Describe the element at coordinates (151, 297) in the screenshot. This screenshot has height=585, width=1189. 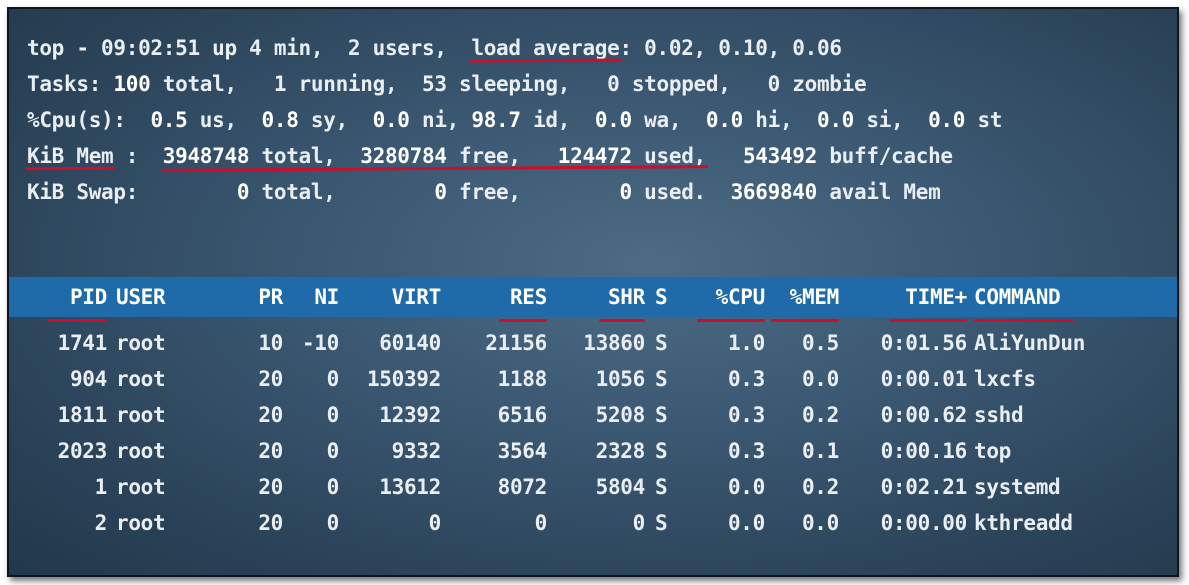
I see `column-header-user: USER` at that location.